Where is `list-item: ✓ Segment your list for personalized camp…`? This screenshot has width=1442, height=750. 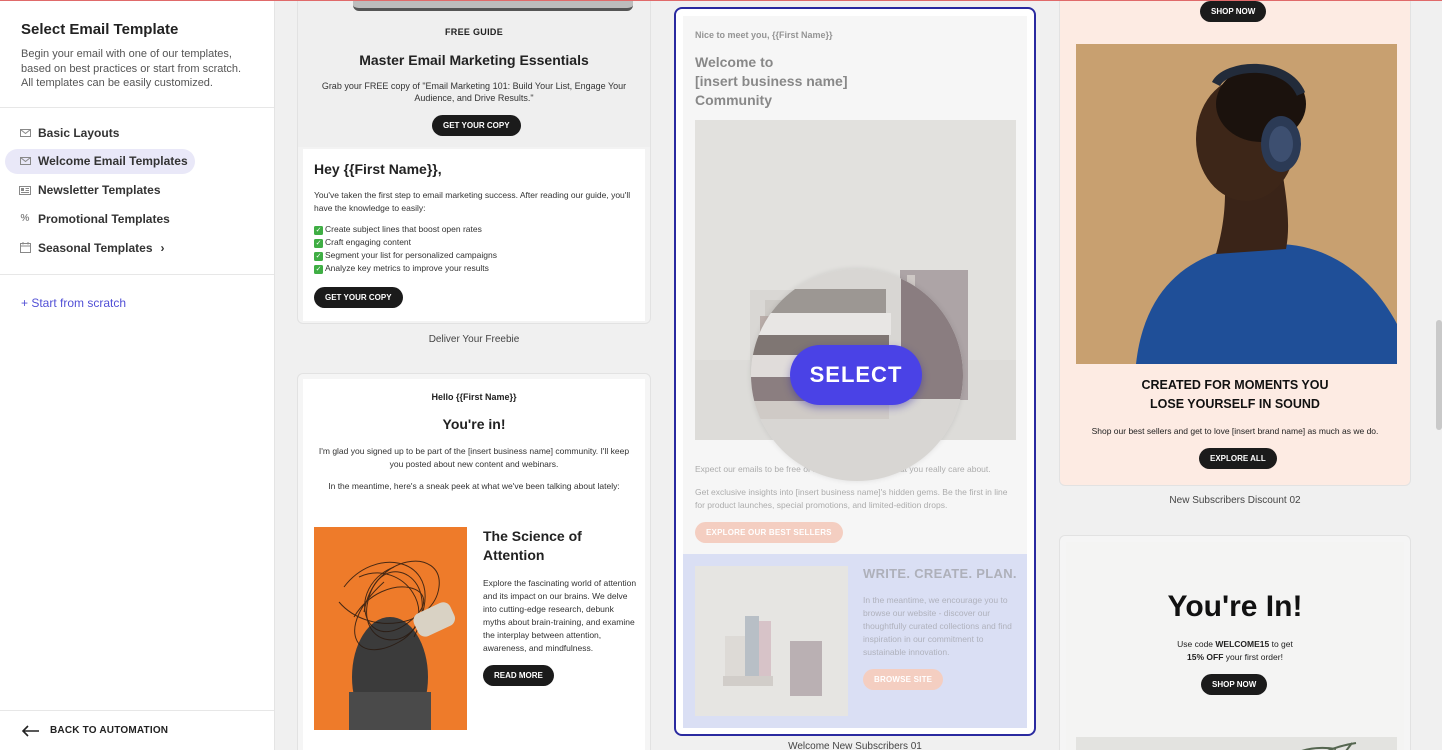 list-item: ✓ Segment your list for personalized camp… is located at coordinates (405, 255).